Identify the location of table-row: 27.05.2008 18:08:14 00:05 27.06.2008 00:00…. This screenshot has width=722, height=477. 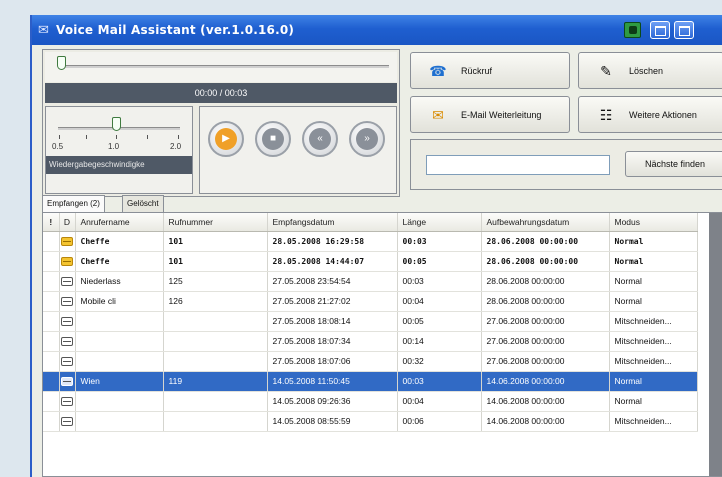
(370, 321).